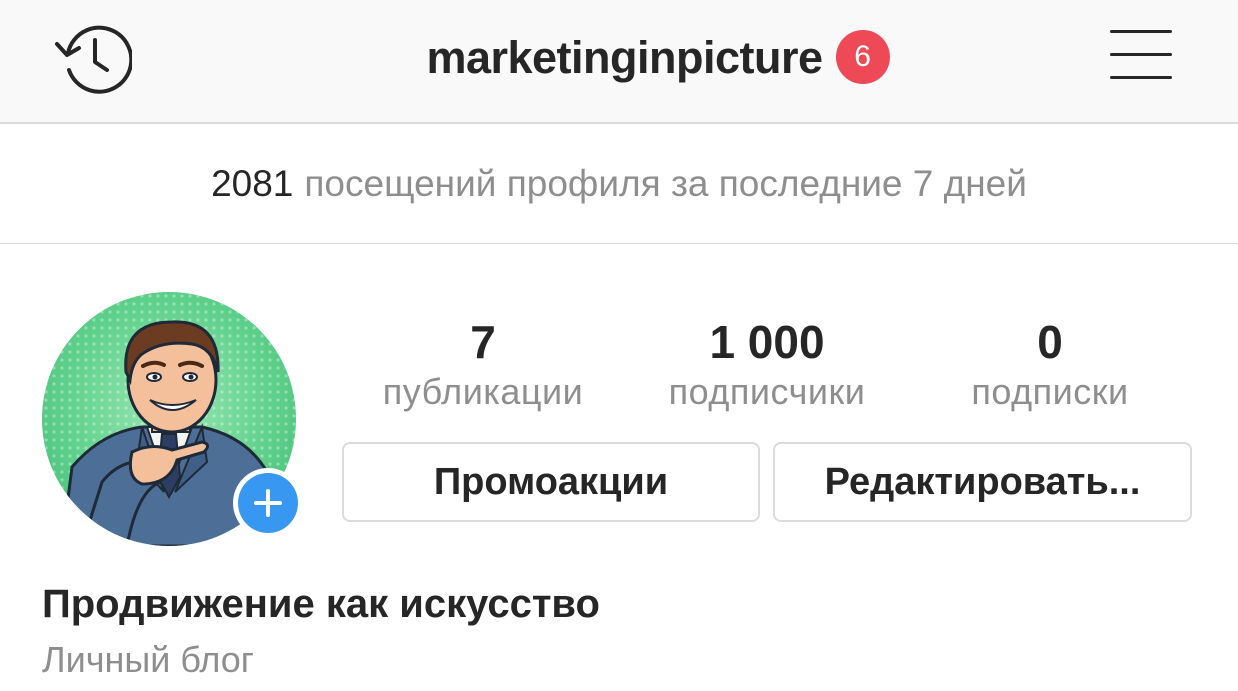 The image size is (1238, 691). What do you see at coordinates (483, 342) in the screenshot?
I see `stat-posts-value: 7` at bounding box center [483, 342].